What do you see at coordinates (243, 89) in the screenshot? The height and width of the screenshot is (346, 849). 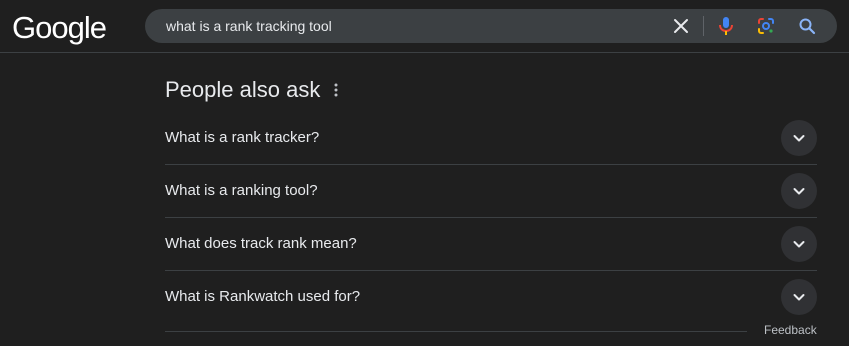 I see `people-also-ask-title: People also ask` at bounding box center [243, 89].